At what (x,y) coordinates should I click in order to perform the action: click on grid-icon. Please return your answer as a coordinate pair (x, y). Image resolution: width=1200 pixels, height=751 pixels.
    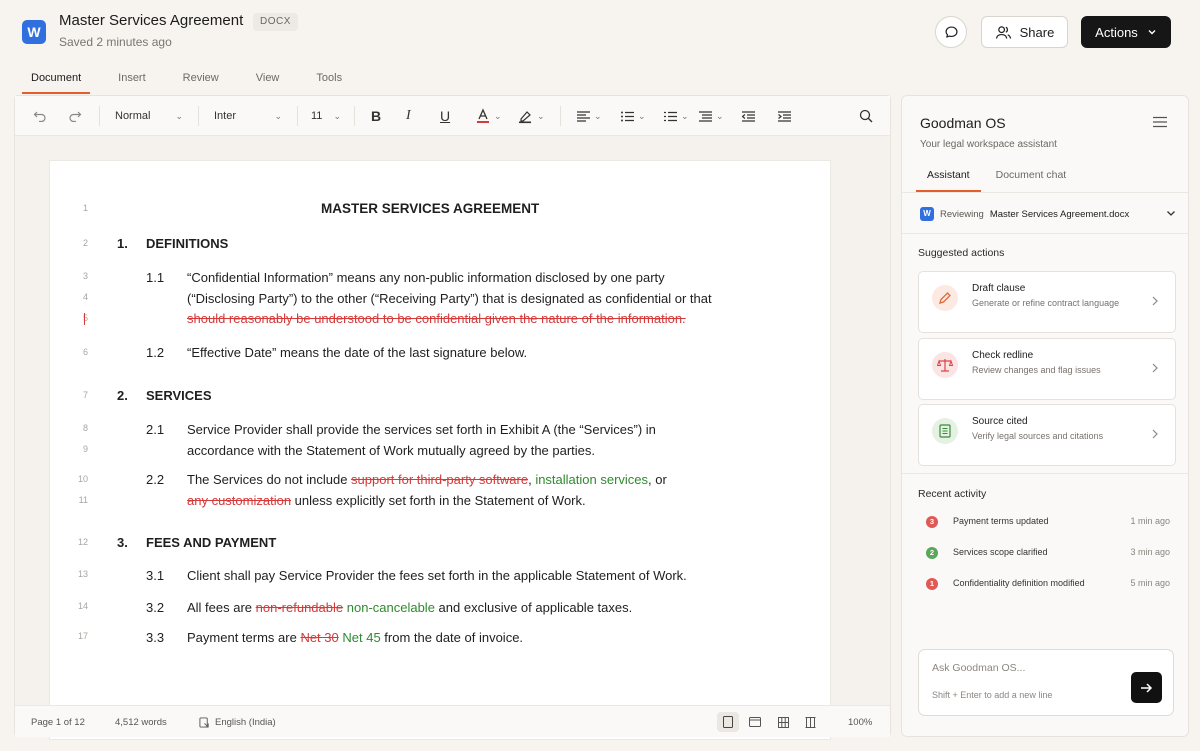
    Looking at the image, I should click on (783, 722).